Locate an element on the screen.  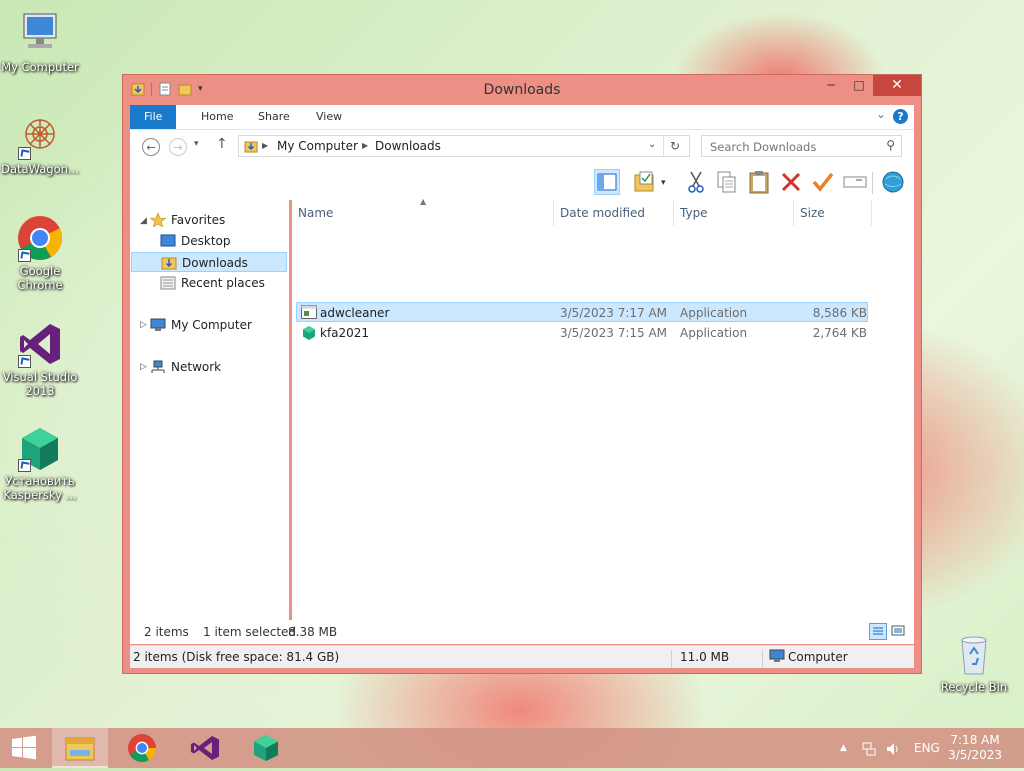
tab-file: File is located at coordinates (153, 117).